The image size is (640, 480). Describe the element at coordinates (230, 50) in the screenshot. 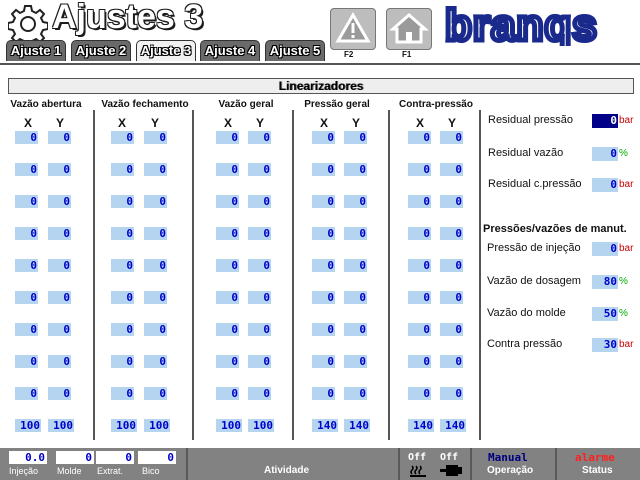

I see `tab-ajuste-4: Ajuste 4` at that location.